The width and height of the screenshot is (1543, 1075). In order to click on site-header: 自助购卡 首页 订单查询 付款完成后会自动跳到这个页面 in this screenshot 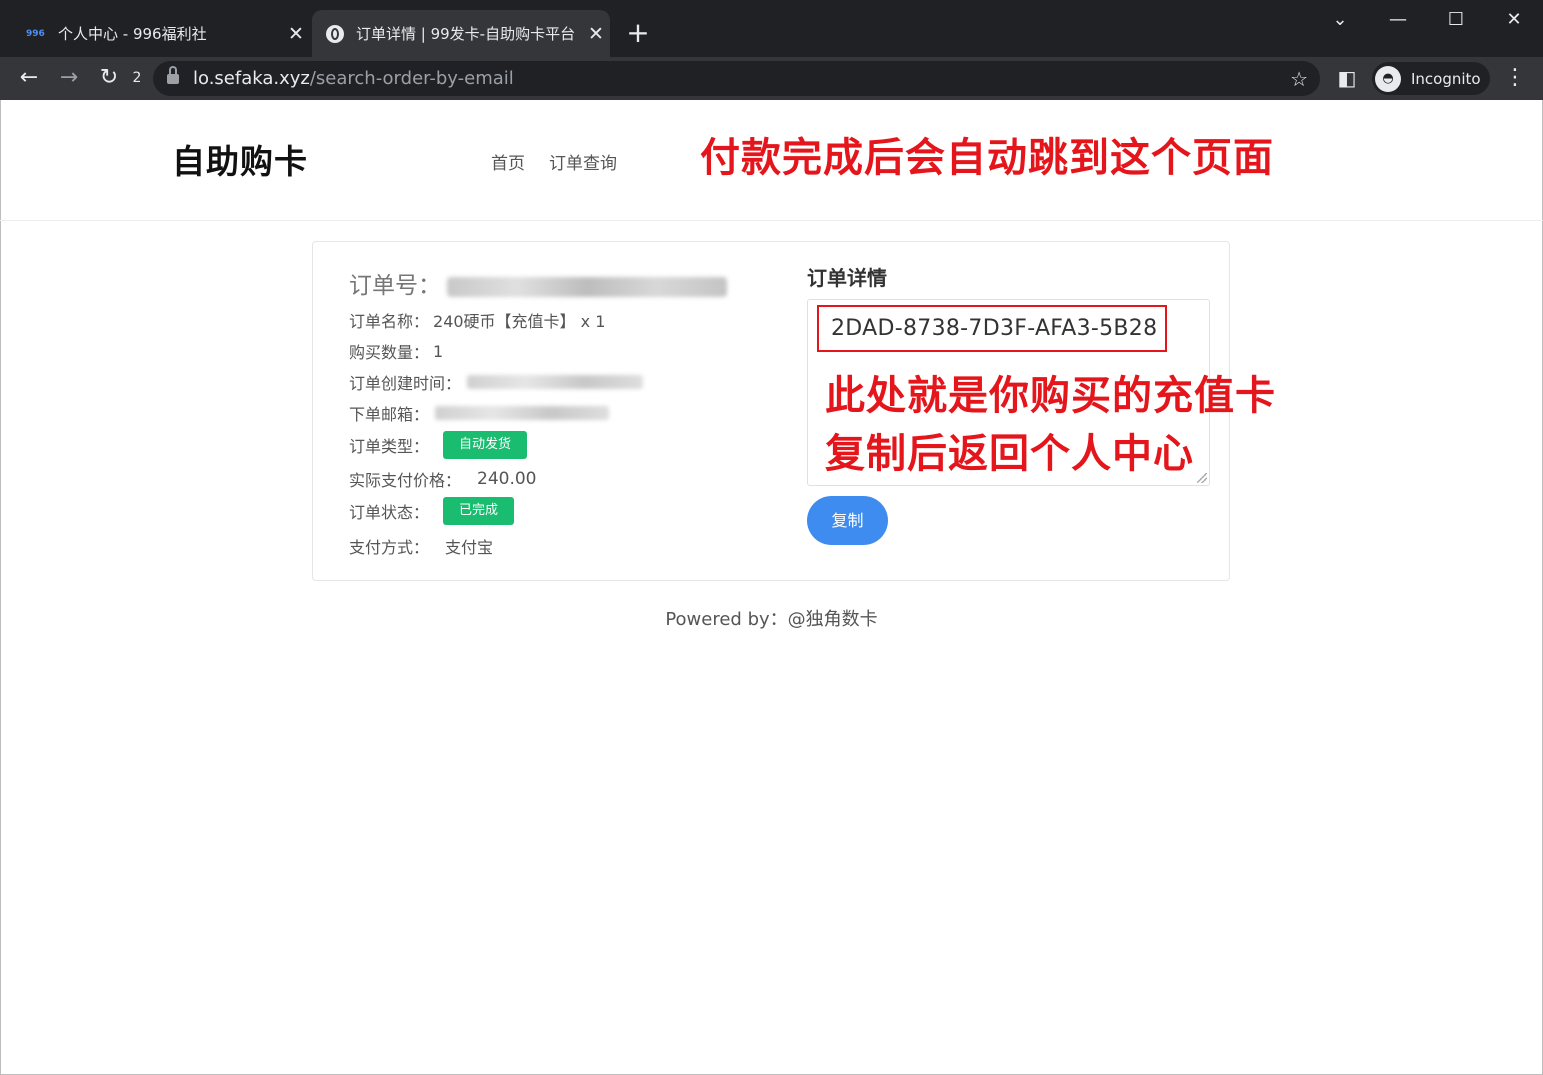, I will do `click(771, 160)`.